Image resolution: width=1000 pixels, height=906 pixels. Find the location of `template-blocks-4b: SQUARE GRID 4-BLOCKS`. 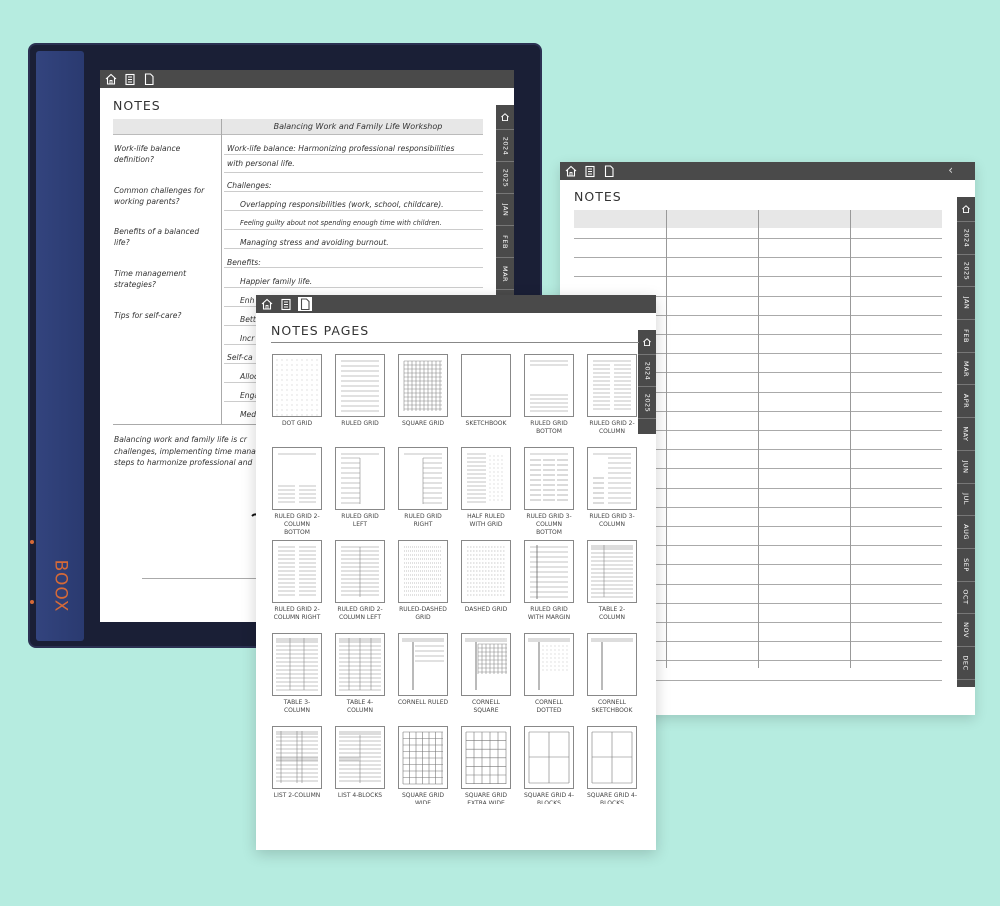

template-blocks-4b: SQUARE GRID 4-BLOCKS is located at coordinates (612, 765).